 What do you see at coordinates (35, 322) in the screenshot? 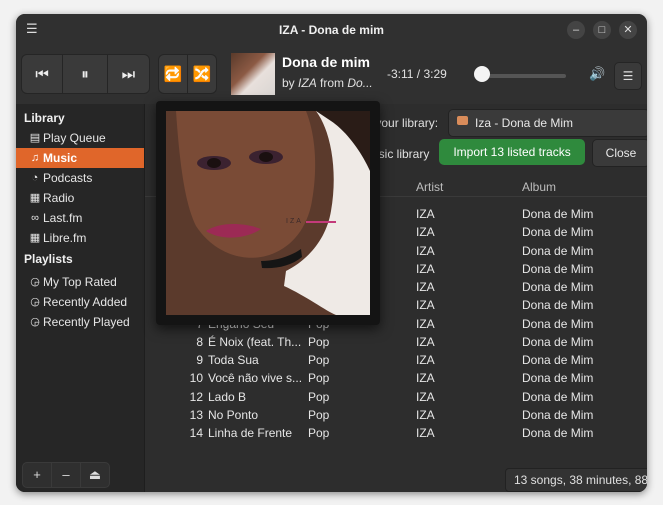
I see `smart-playlist-icon: ◶` at bounding box center [35, 322].